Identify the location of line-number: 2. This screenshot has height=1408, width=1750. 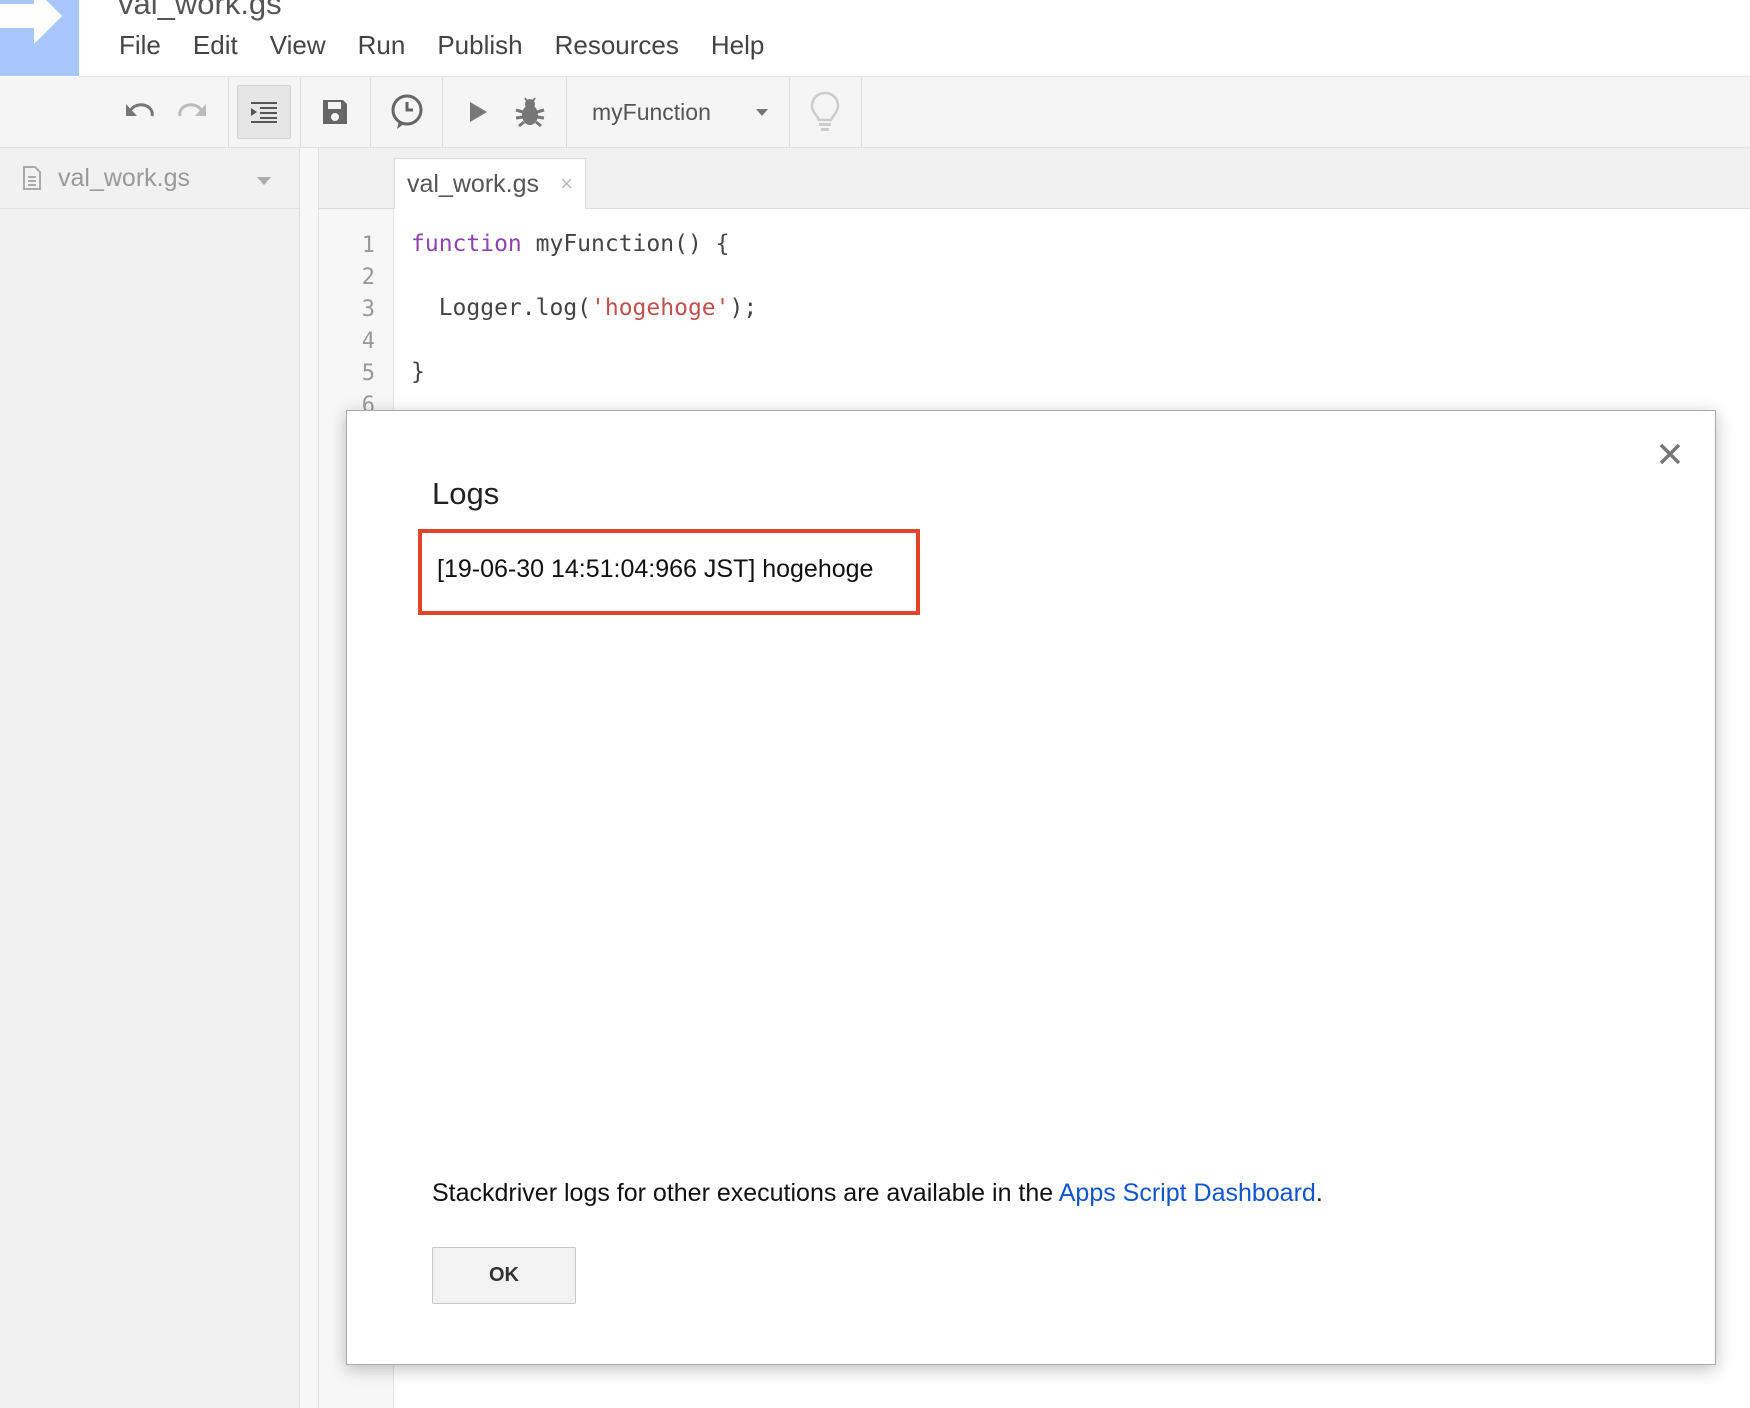
(368, 277).